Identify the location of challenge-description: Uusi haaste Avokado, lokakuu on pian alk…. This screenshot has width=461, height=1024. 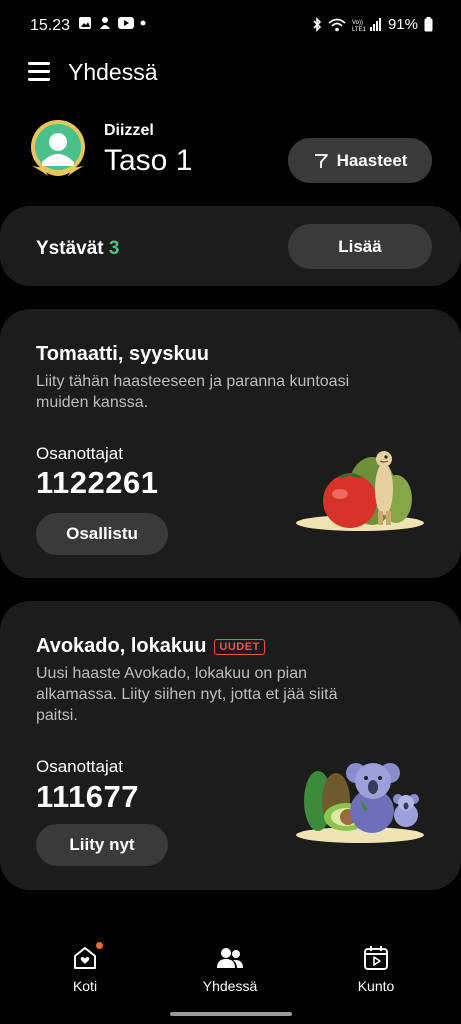
(187, 694).